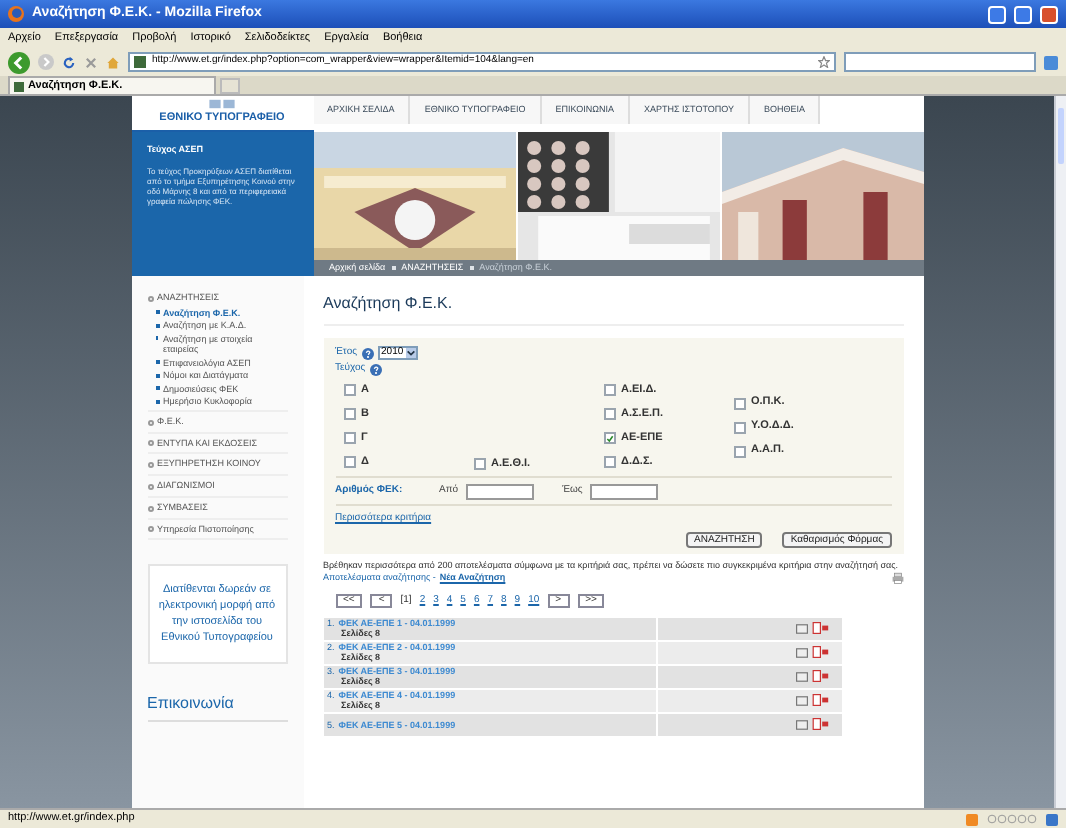 Image resolution: width=1066 pixels, height=828 pixels. Describe the element at coordinates (69, 62) in the screenshot. I see `reload-icon` at that location.